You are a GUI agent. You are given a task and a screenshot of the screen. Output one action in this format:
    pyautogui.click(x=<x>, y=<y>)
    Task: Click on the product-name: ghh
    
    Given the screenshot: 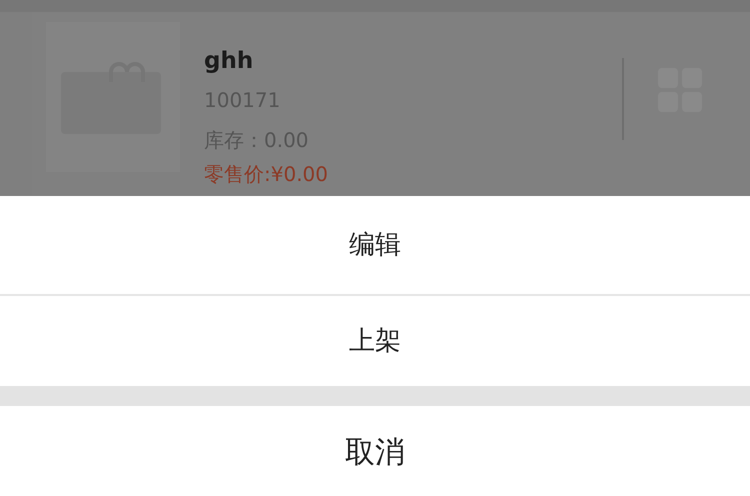 What is the action you would take?
    pyautogui.click(x=229, y=61)
    